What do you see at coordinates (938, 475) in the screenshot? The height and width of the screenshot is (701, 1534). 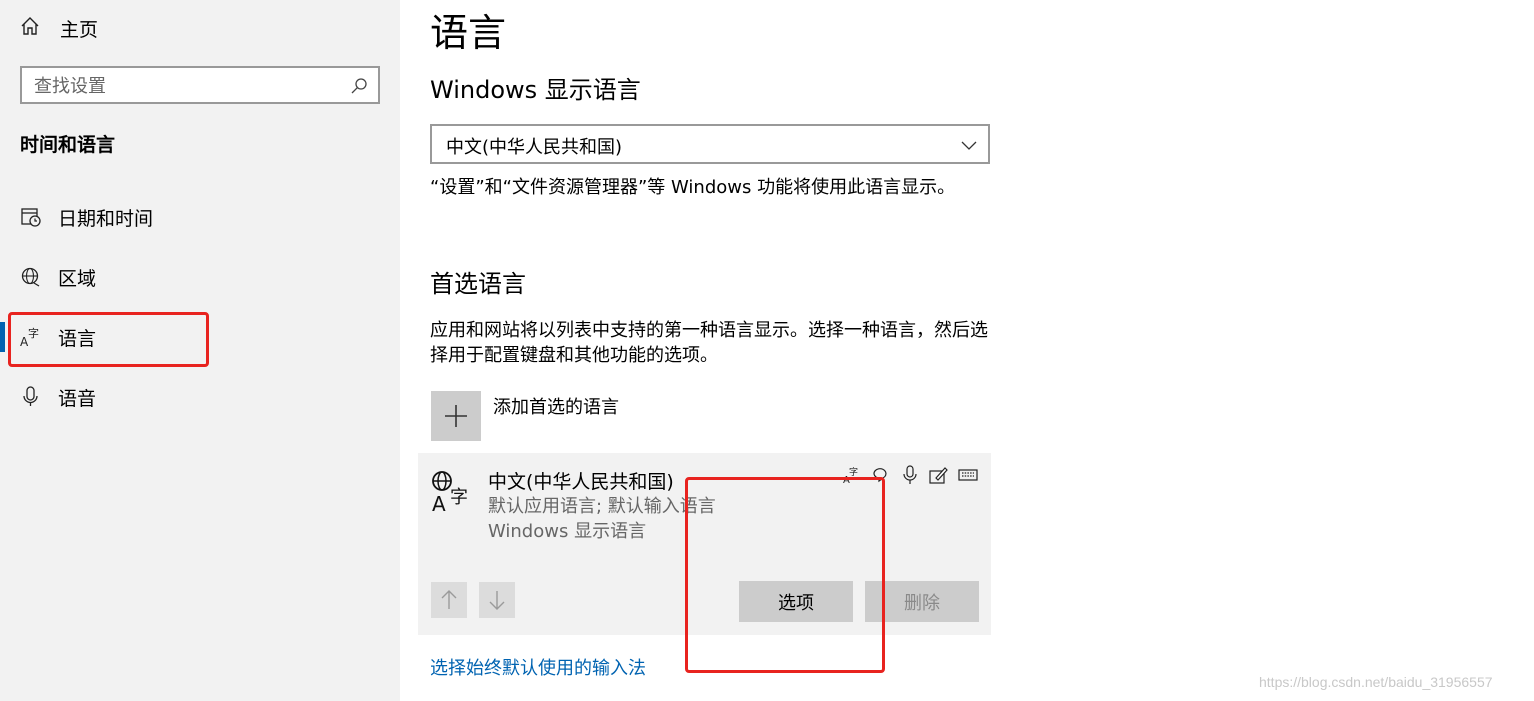 I see `handwriting-icon` at bounding box center [938, 475].